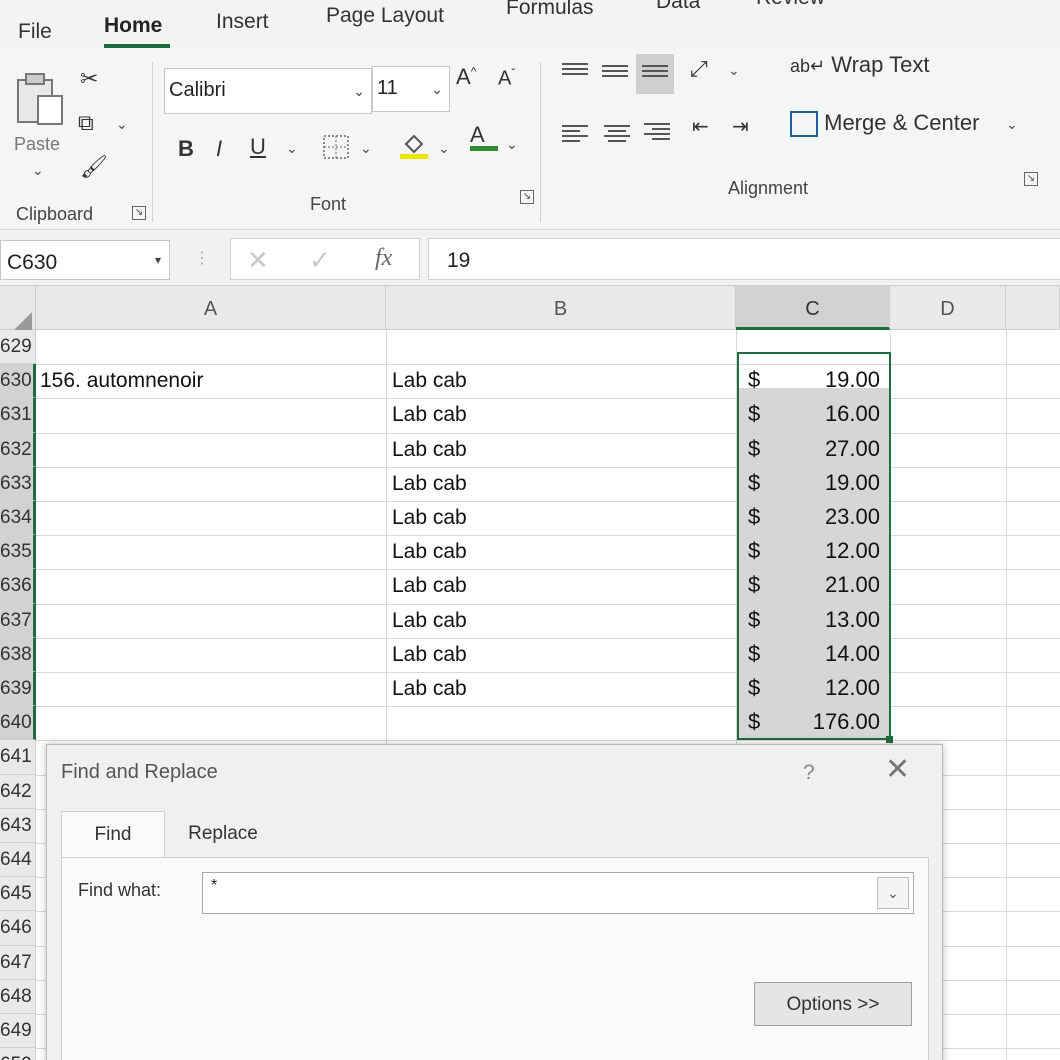 The image size is (1060, 1060). What do you see at coordinates (85, 260) in the screenshot?
I see `name-box: C630 ▾` at bounding box center [85, 260].